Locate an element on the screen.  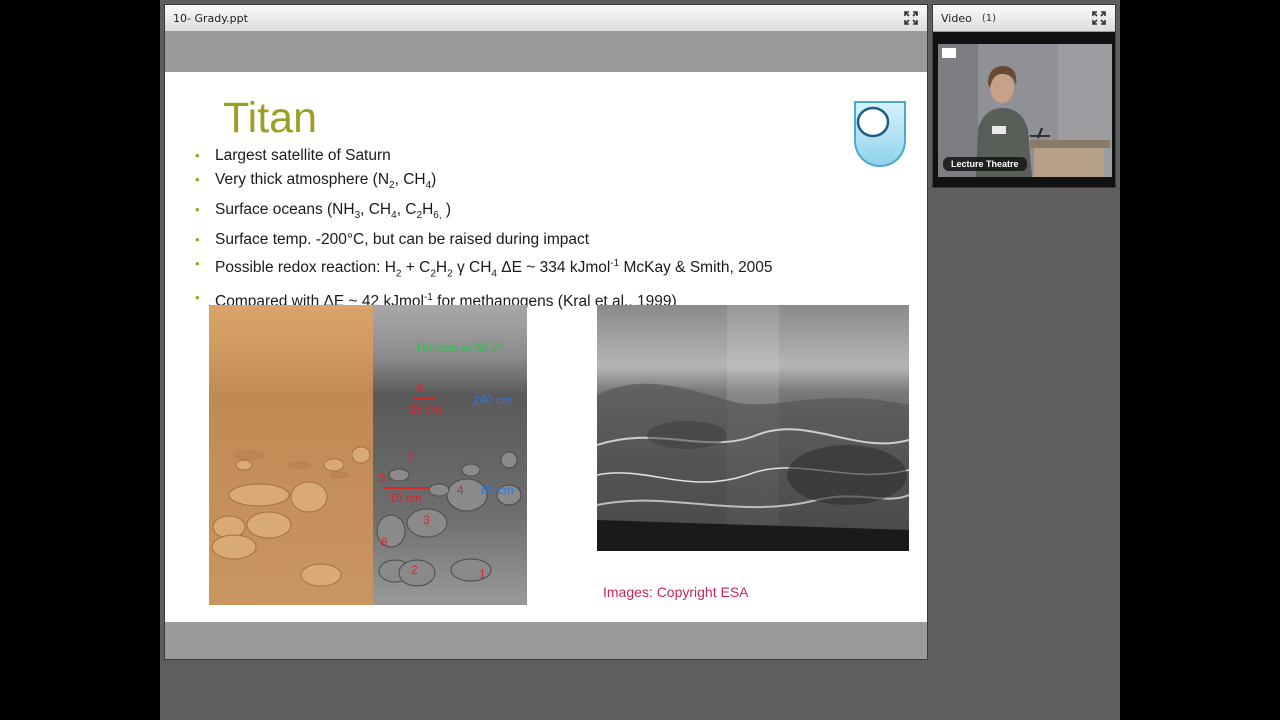
titan-mosaic-photo is located at coordinates (753, 428).